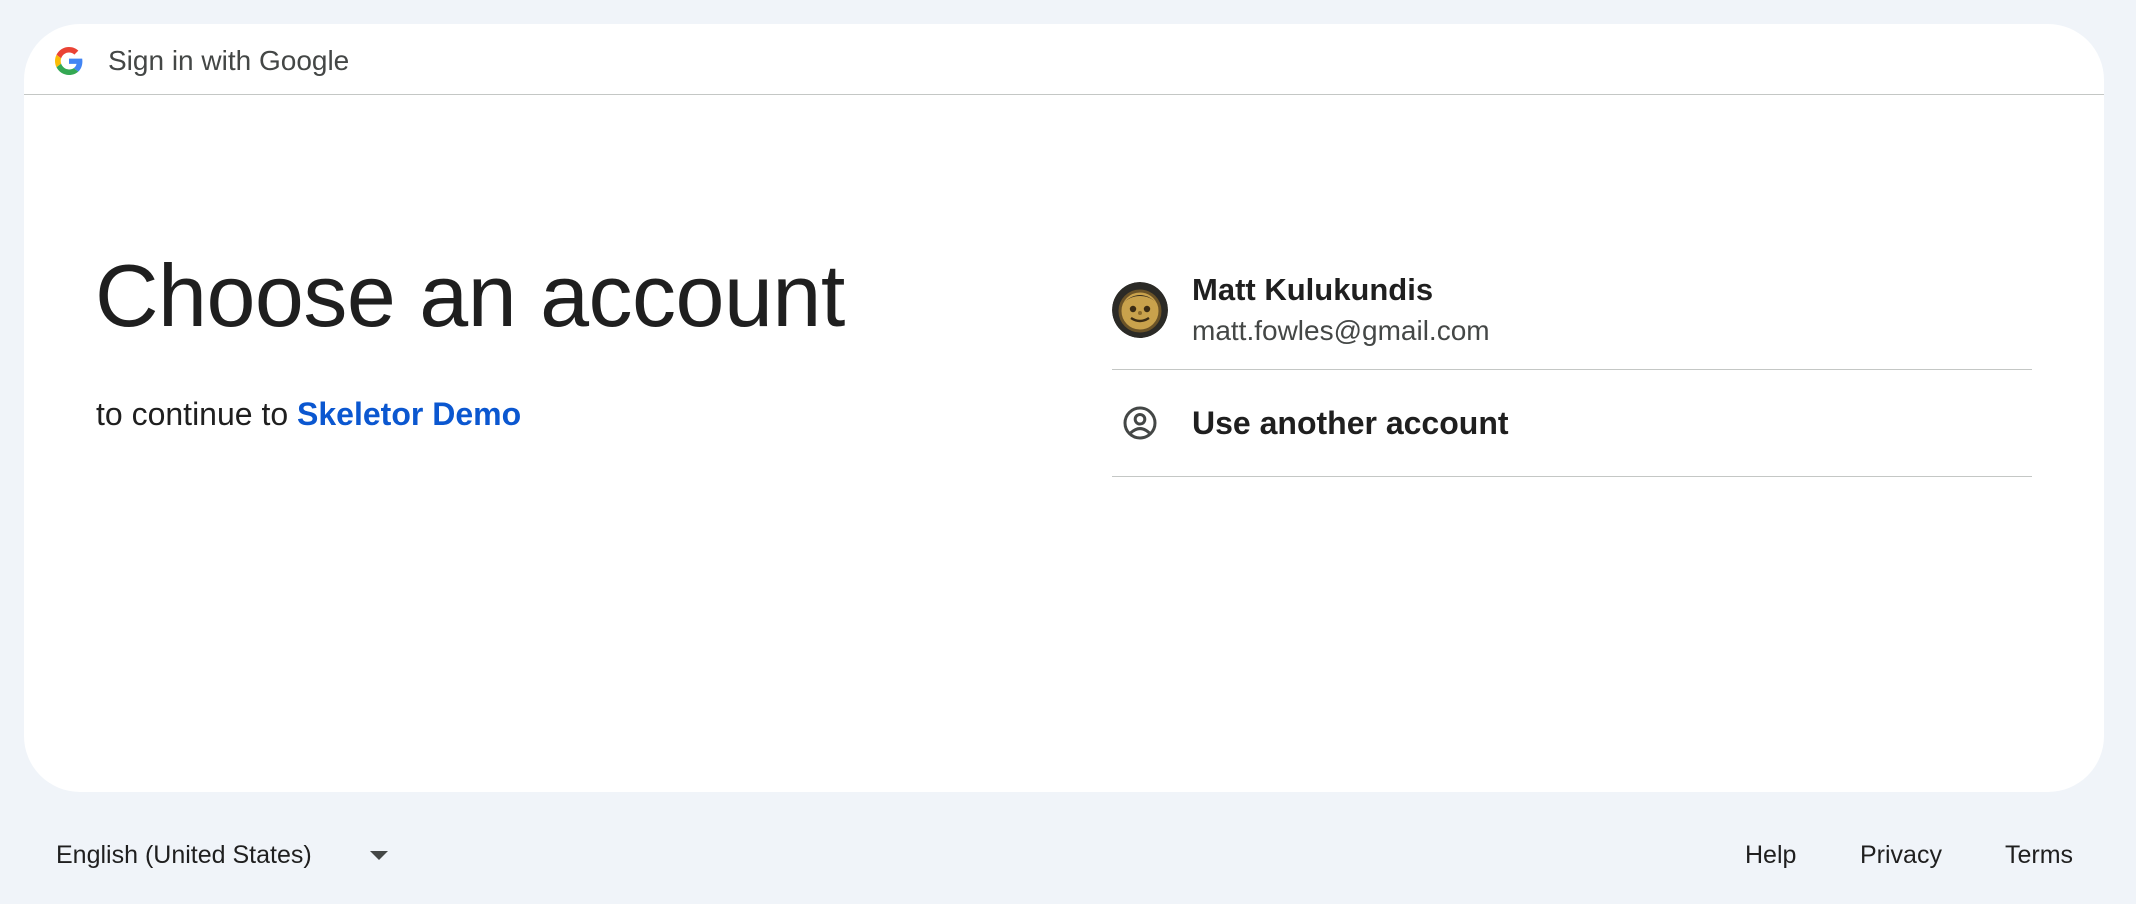 The width and height of the screenshot is (2136, 904). What do you see at coordinates (184, 855) in the screenshot?
I see `language-label: English (United States)` at bounding box center [184, 855].